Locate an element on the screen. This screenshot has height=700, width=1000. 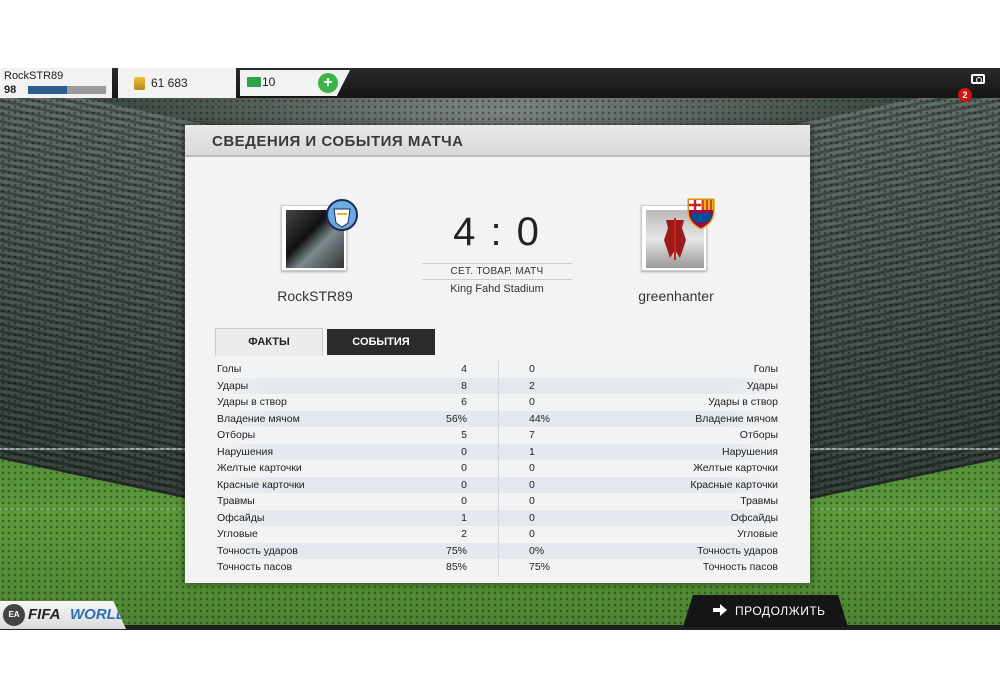
manchester-city-badge-icon is located at coordinates (342, 215).